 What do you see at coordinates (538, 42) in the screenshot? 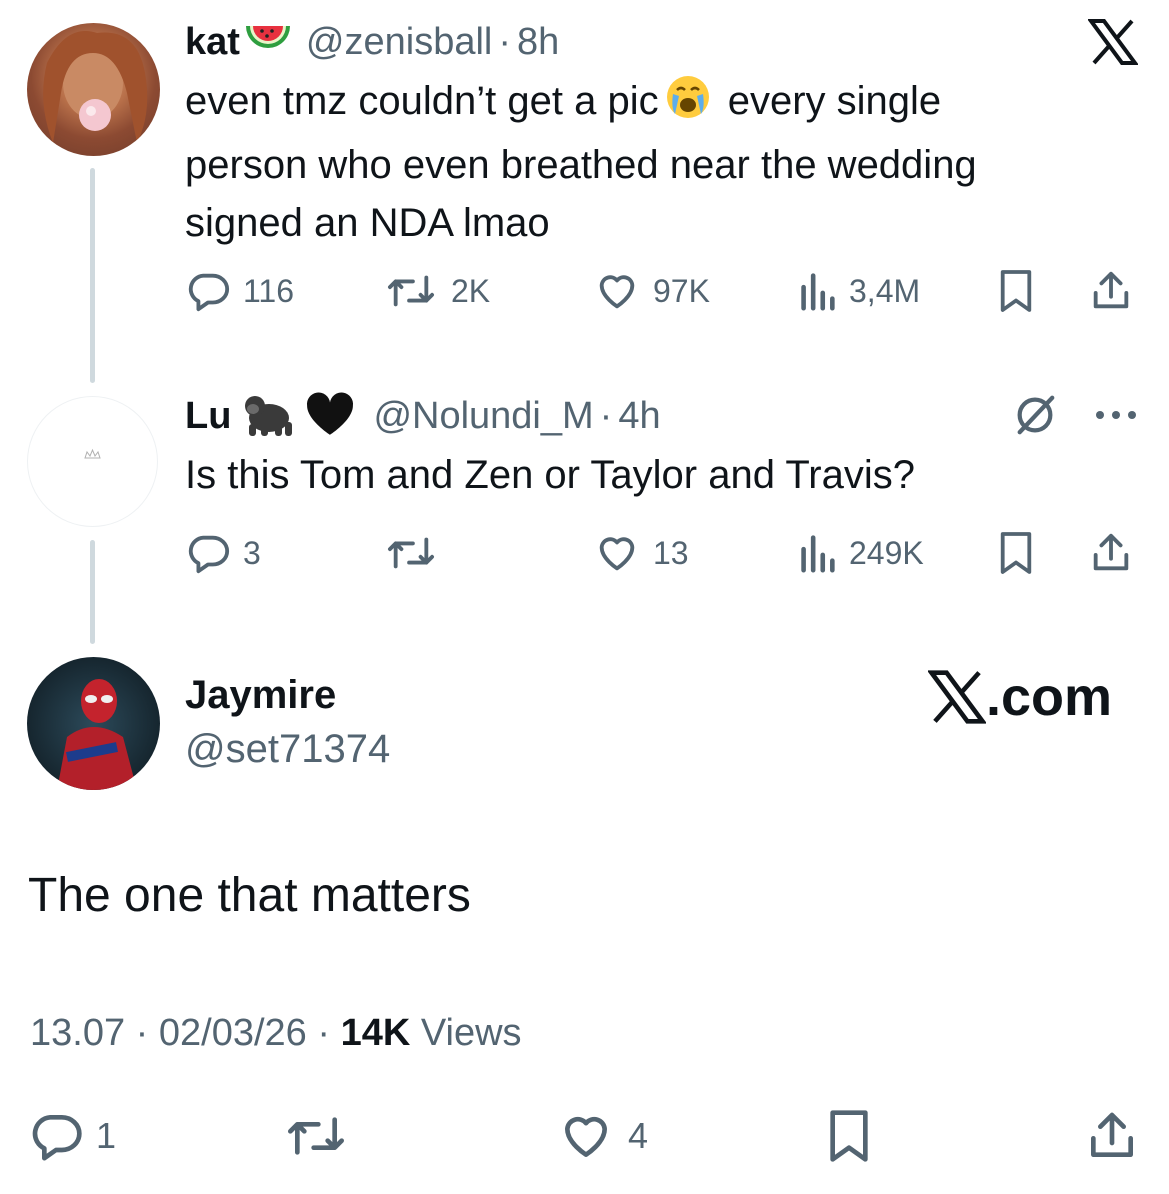
I see `timestamp: 8h` at bounding box center [538, 42].